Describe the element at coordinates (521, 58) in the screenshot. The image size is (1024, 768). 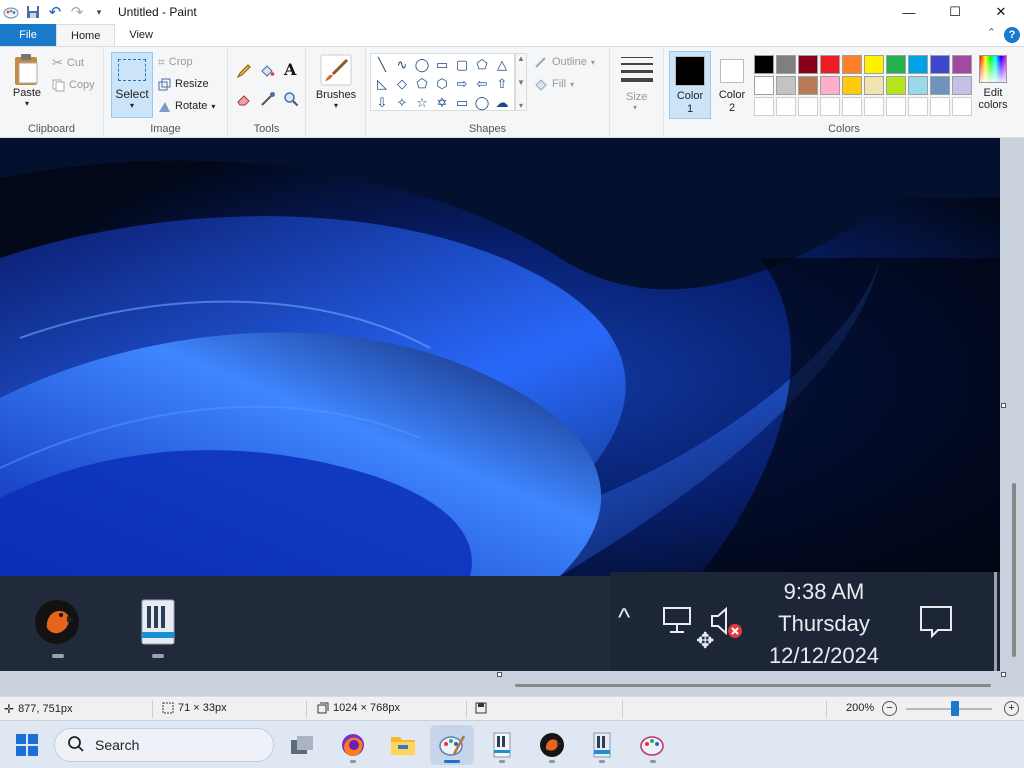
I see `shapes-scroll-up-icon: ▲` at that location.